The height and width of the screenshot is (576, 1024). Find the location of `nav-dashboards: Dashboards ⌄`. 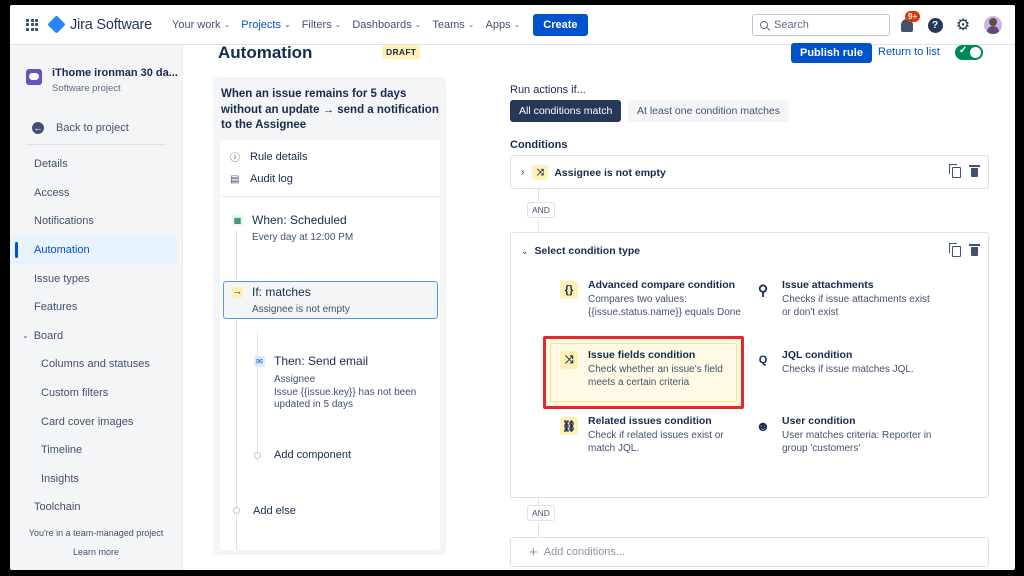

nav-dashboards: Dashboards ⌄ is located at coordinates (386, 25).